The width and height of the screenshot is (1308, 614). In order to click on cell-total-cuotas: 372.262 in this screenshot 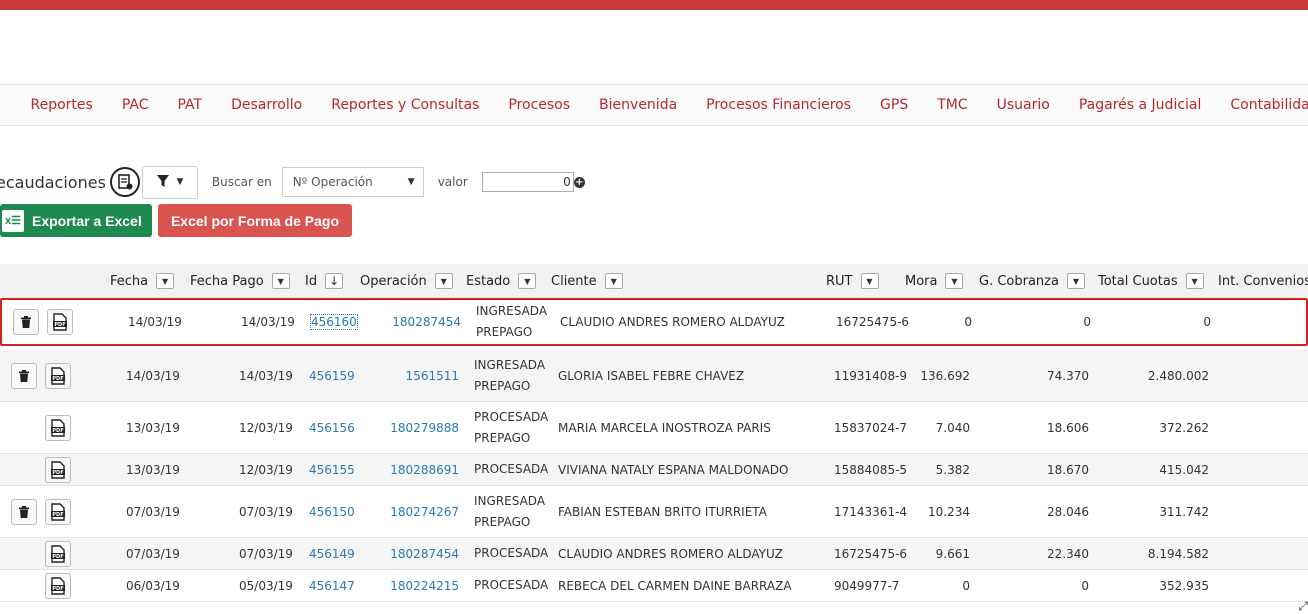, I will do `click(1184, 427)`.